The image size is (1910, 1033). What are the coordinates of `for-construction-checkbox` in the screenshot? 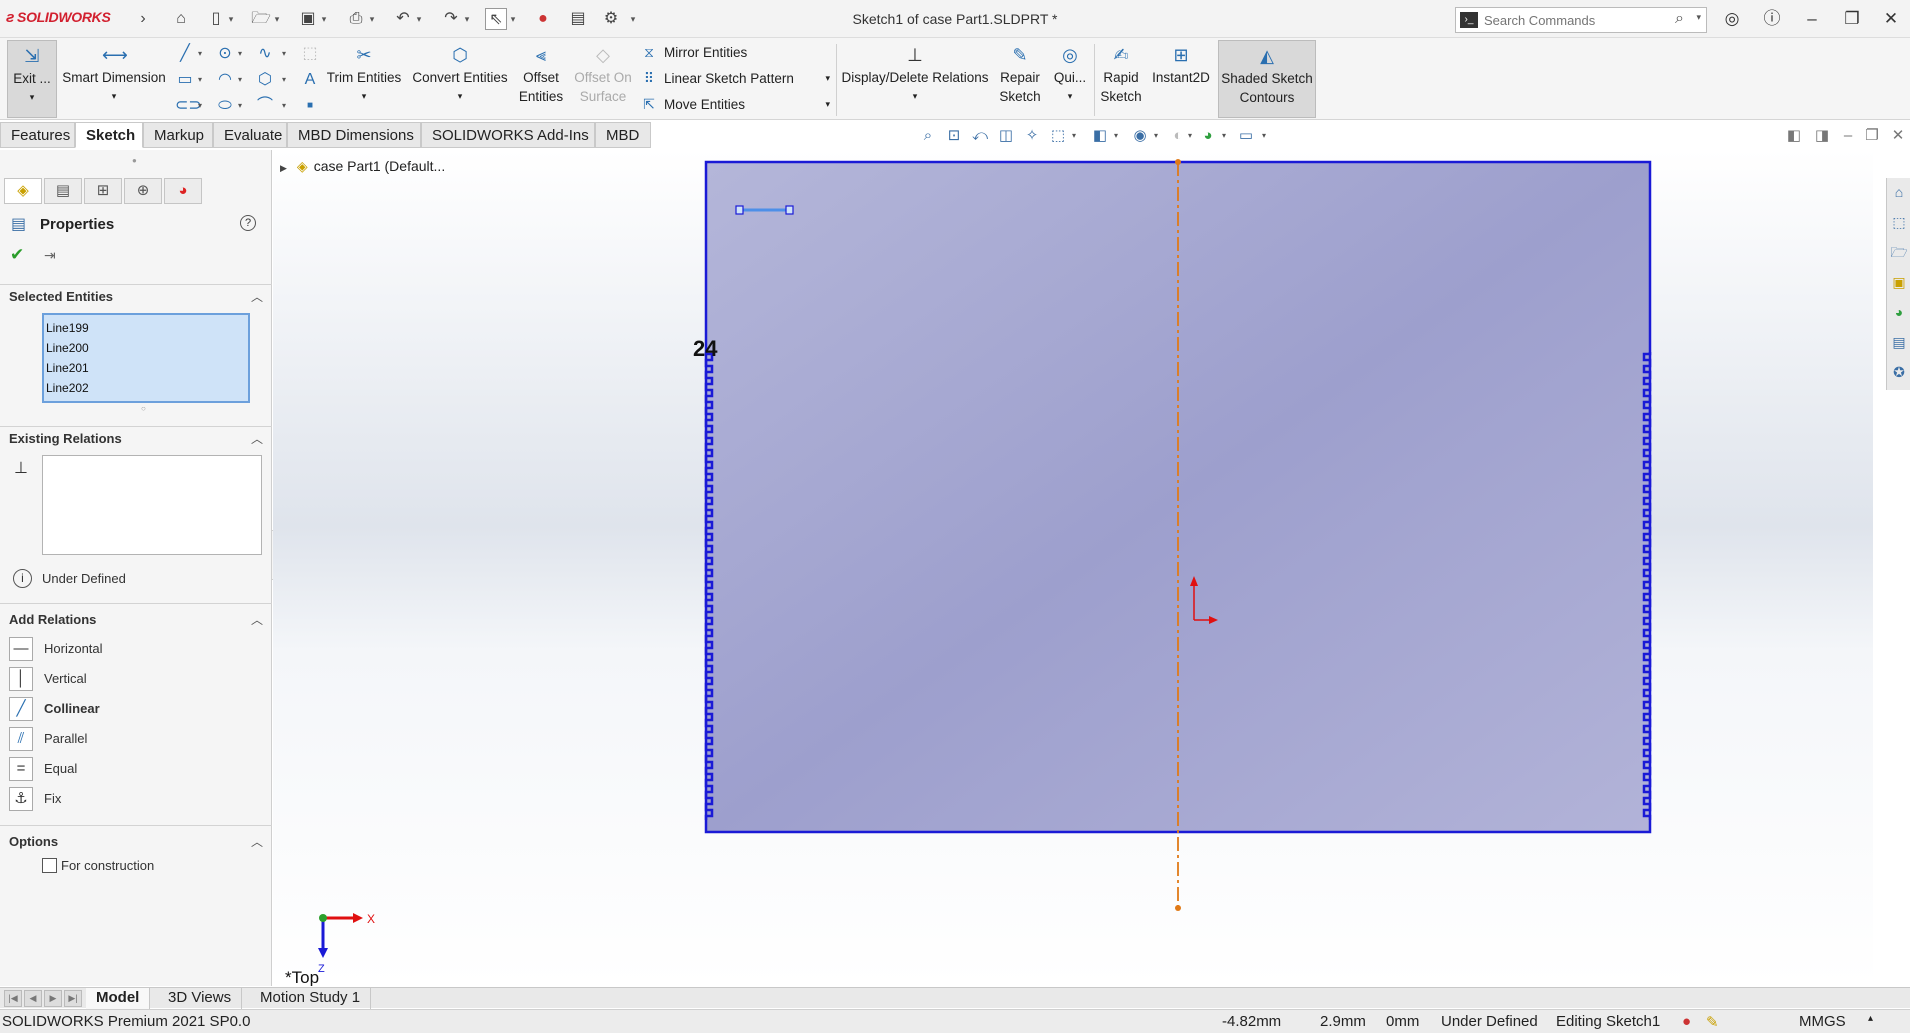 It's located at (49, 865).